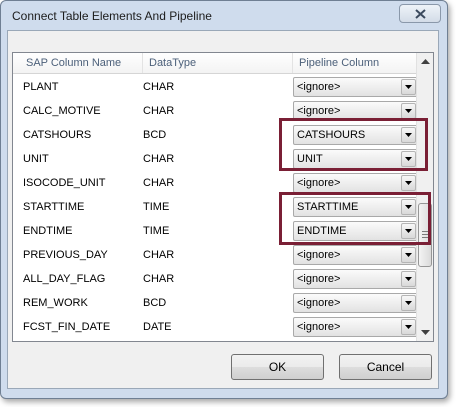 The height and width of the screenshot is (407, 456). Describe the element at coordinates (331, 135) in the screenshot. I see `pipeline-column-value: CATSHOURS` at that location.